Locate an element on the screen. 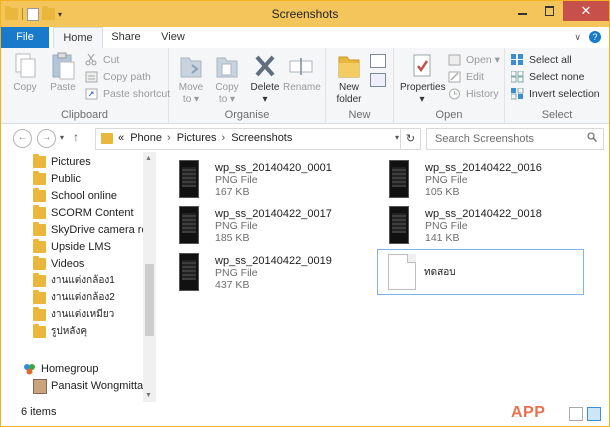 The image size is (610, 427). copy-path-icon is located at coordinates (91, 77).